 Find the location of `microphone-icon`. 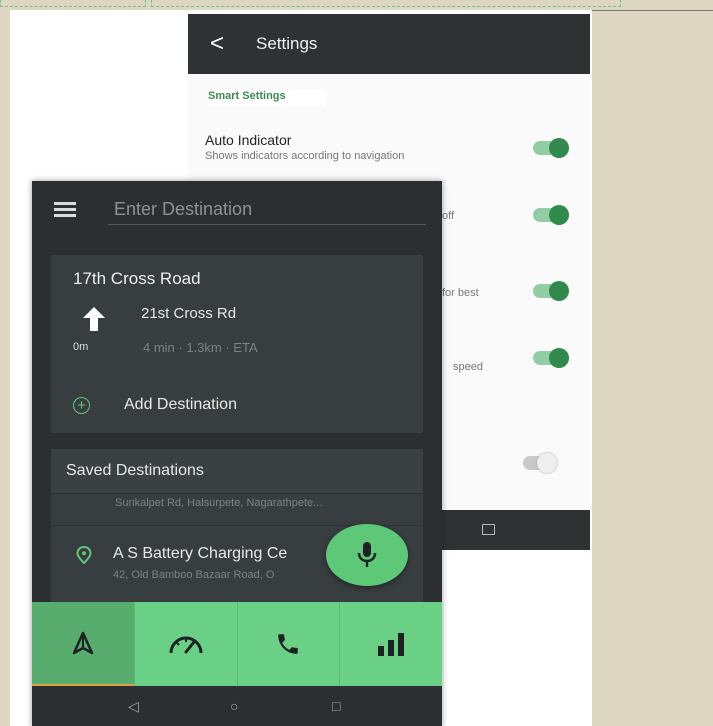

microphone-icon is located at coordinates (367, 554).